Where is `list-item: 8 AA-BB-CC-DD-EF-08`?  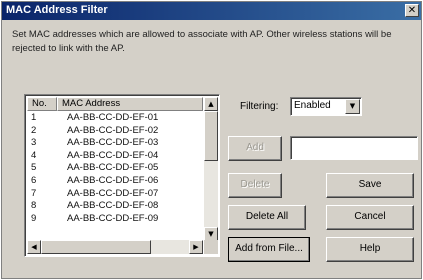 list-item: 8 AA-BB-CC-DD-EF-08 is located at coordinates (115, 206).